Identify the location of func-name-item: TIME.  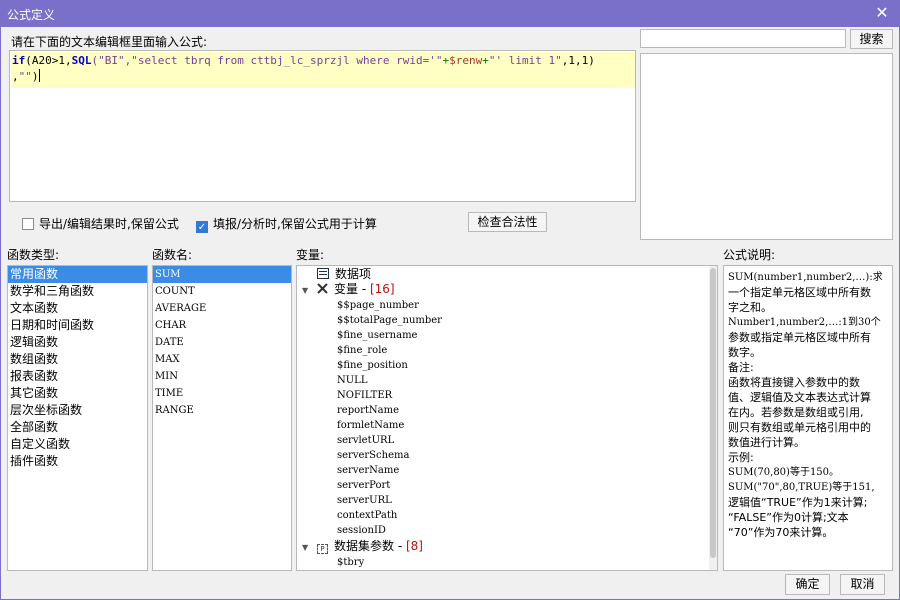
(222, 393).